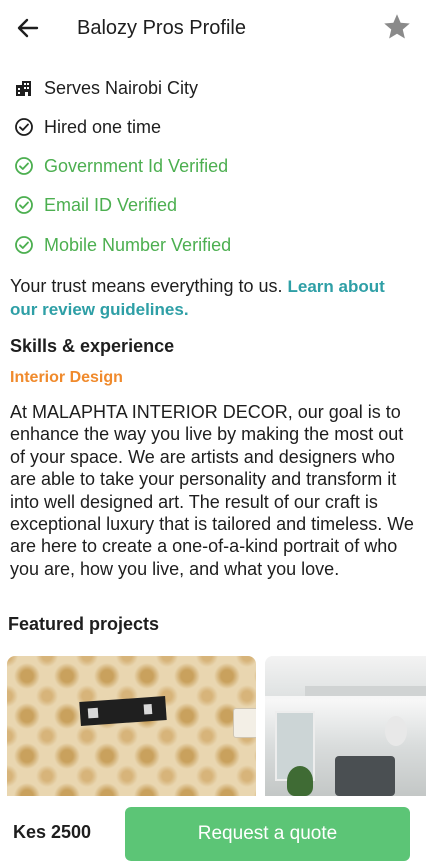  I want to click on trust-text: Your trust means everything to us., so click(146, 286).